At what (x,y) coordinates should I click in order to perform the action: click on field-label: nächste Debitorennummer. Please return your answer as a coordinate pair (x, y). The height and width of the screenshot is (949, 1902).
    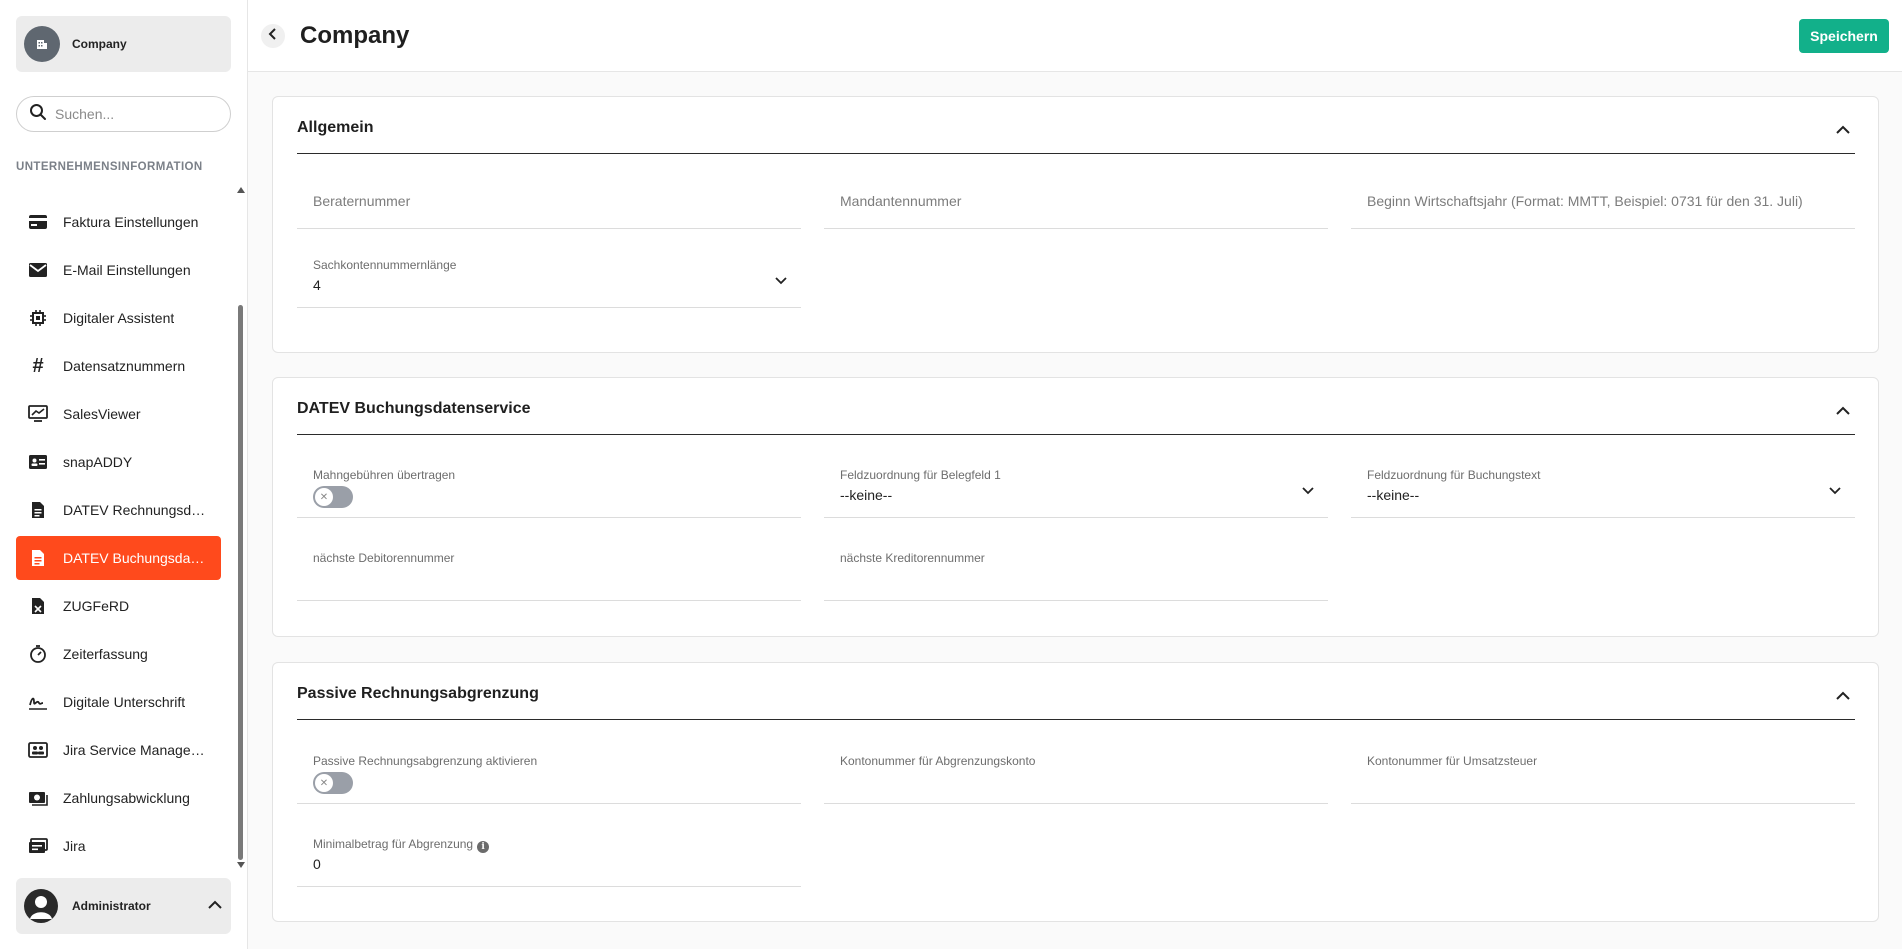
    Looking at the image, I should click on (384, 558).